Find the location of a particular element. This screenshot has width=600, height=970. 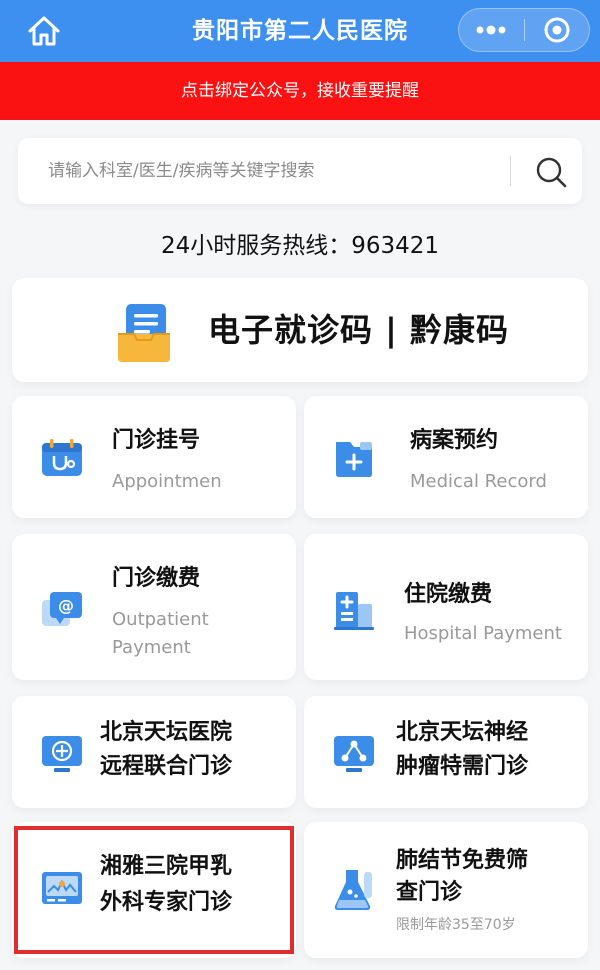

search-button is located at coordinates (551, 172).